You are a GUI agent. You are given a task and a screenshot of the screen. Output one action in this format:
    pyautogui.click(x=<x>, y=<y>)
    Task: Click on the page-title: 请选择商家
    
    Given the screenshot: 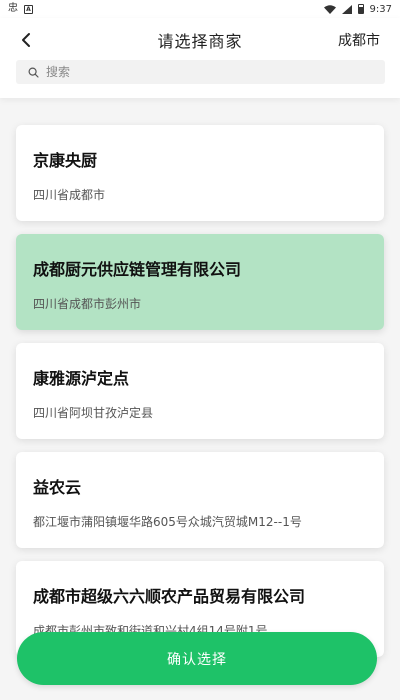 What is the action you would take?
    pyautogui.click(x=200, y=41)
    